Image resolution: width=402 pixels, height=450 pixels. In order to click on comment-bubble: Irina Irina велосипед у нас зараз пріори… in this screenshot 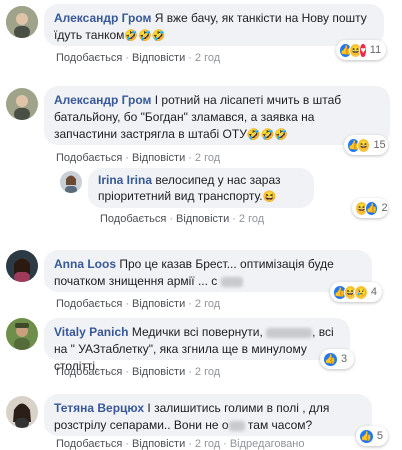, I will do `click(201, 188)`.